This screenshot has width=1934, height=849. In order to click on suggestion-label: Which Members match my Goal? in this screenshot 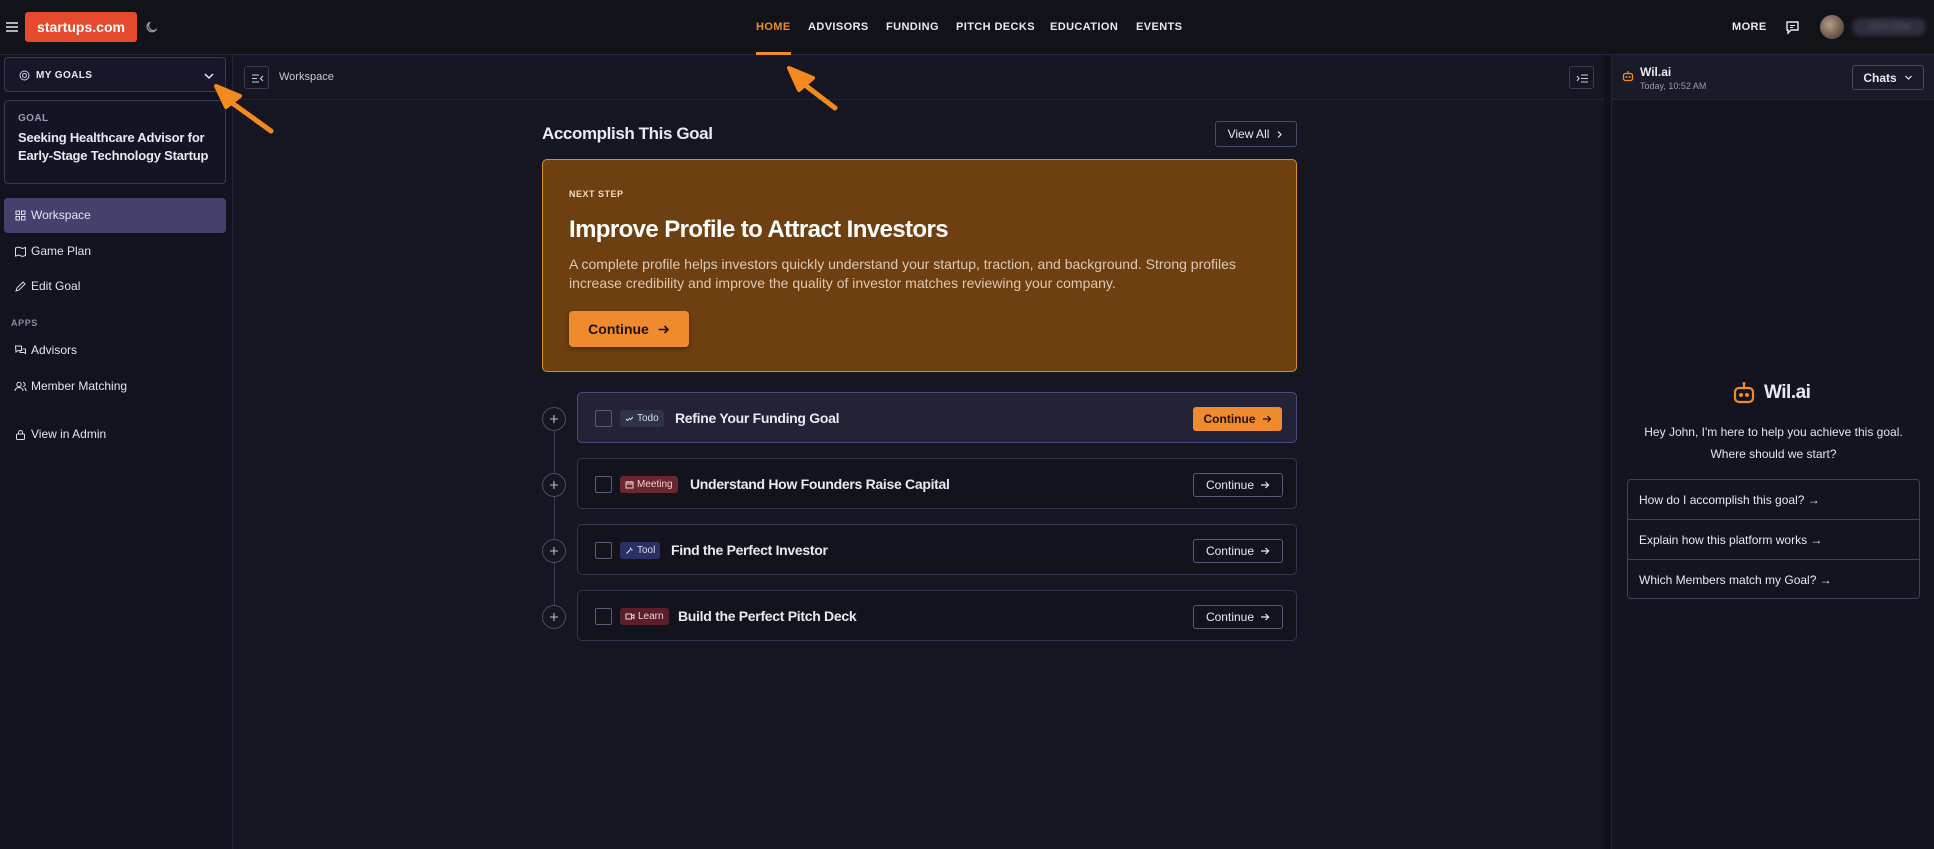, I will do `click(1728, 580)`.